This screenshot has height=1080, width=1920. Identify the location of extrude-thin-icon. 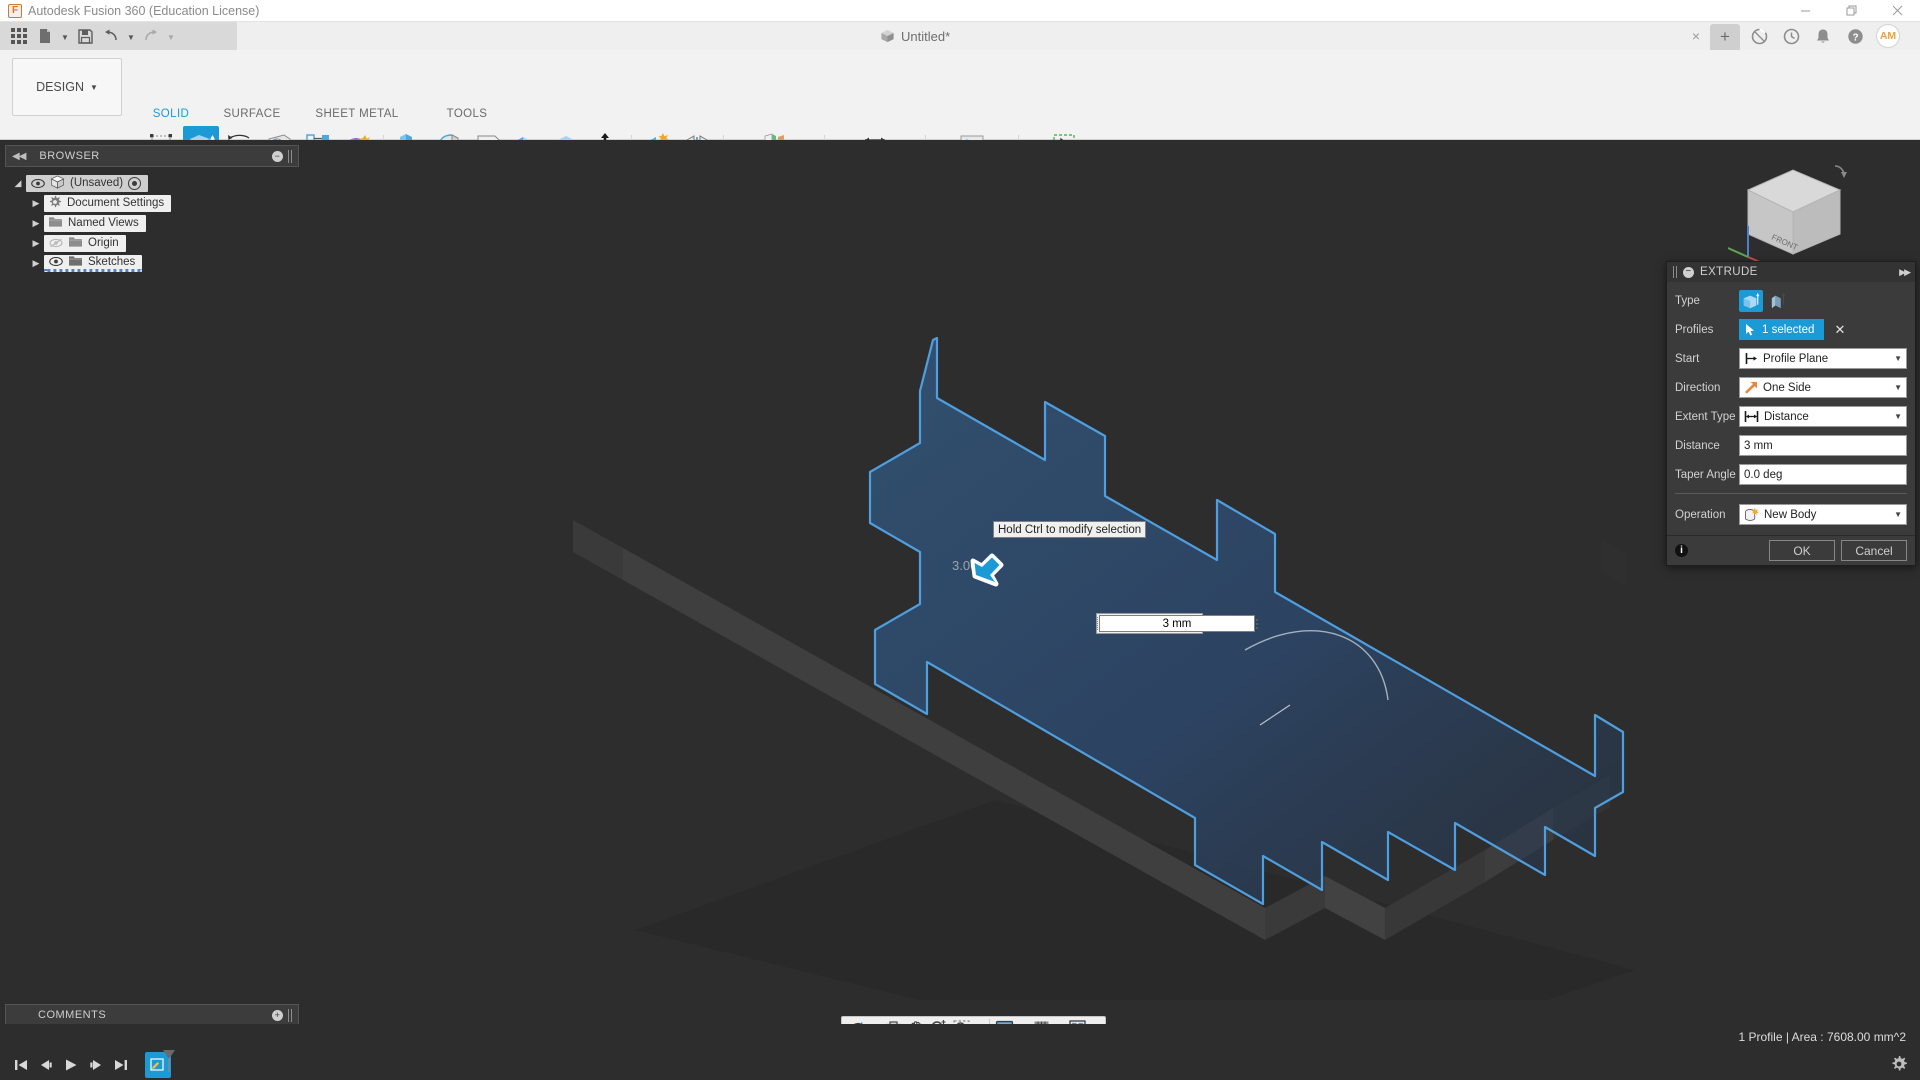
(1779, 301).